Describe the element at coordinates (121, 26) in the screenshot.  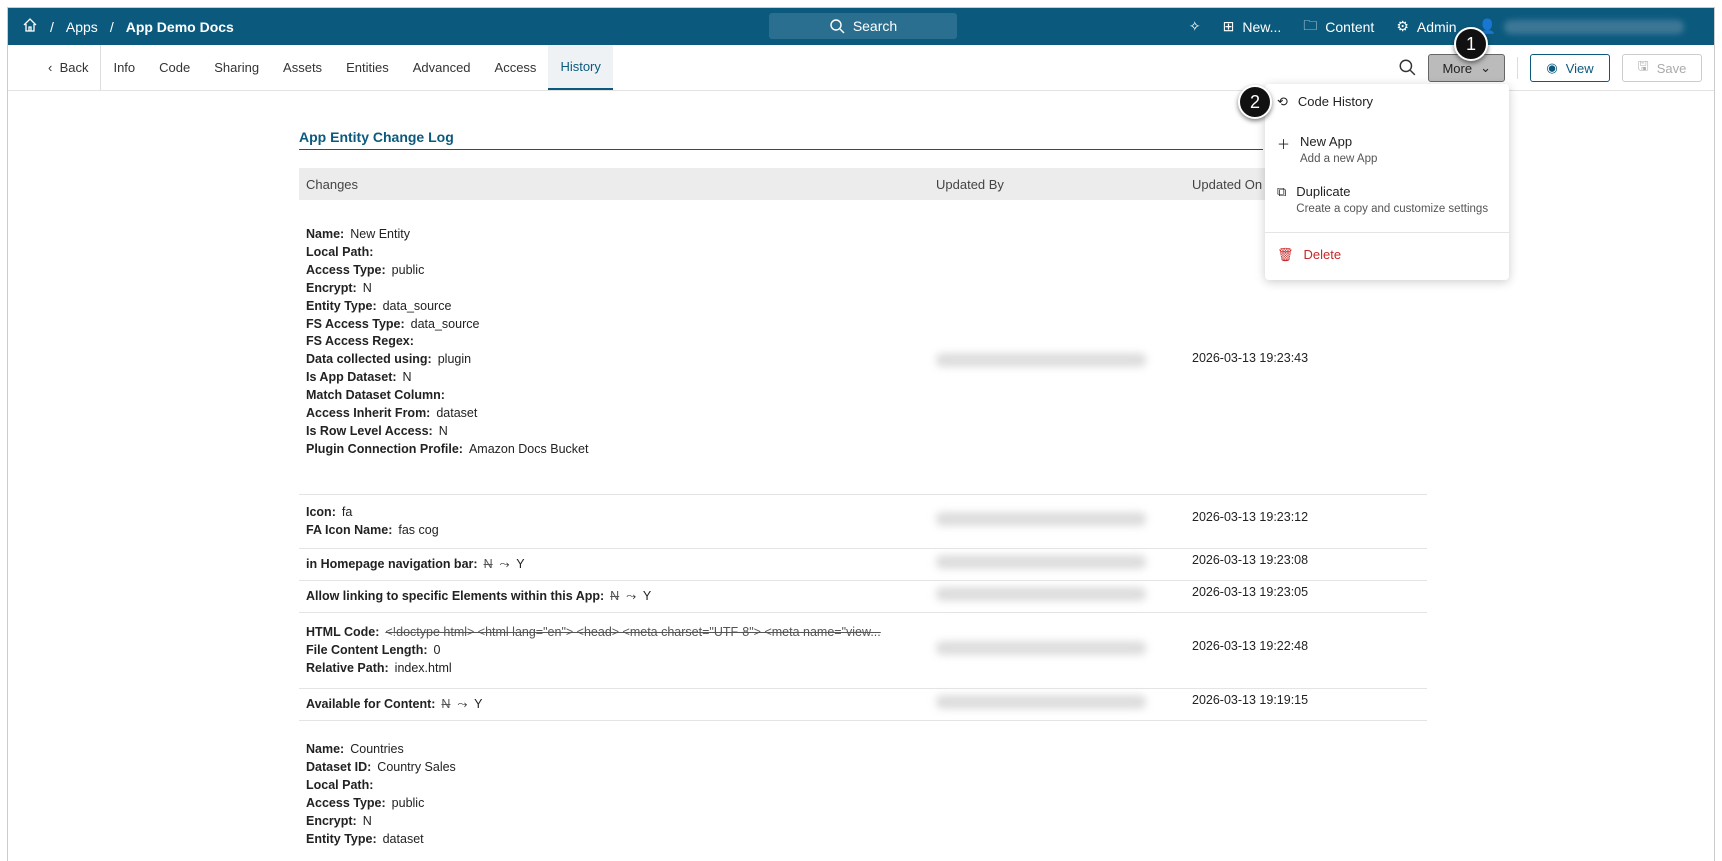
I see `breadcrumb: / Apps / App Demo Docs` at that location.